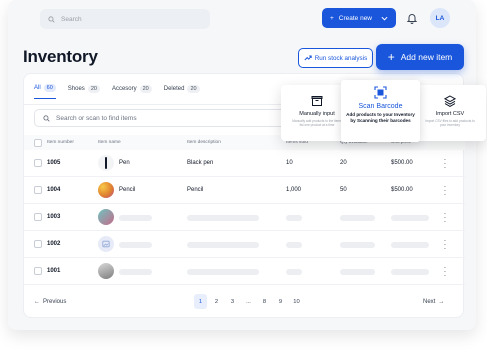 Image resolution: width=487 pixels, height=358 pixels. I want to click on tab-bar: All 60 Shoes 20 Accesory 20 Deleted 20, so click(117, 91).